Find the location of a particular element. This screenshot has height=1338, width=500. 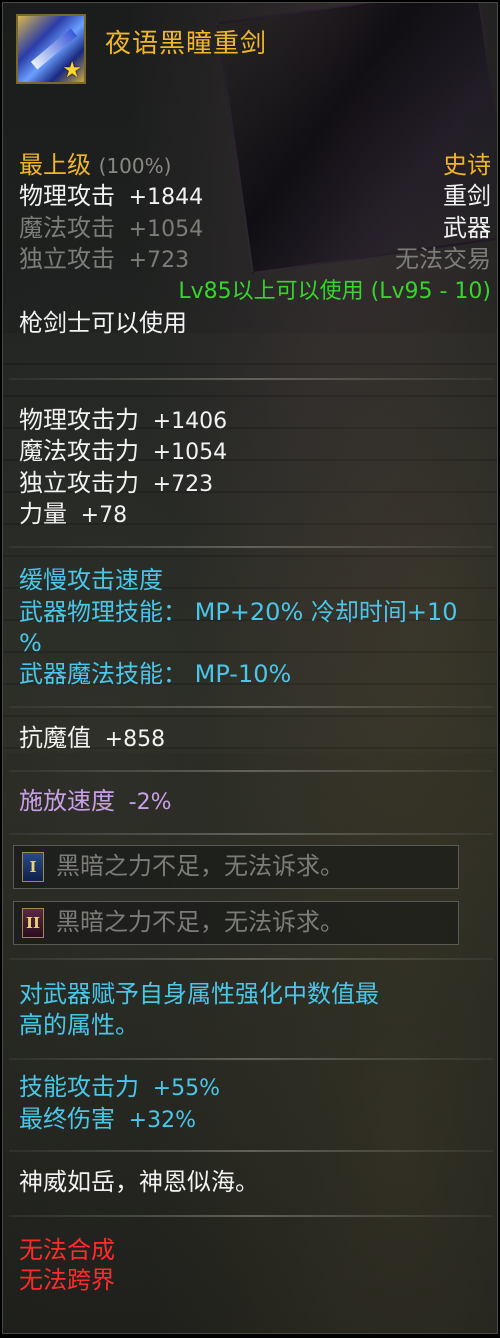

grade-percent: (100%) is located at coordinates (135, 166).